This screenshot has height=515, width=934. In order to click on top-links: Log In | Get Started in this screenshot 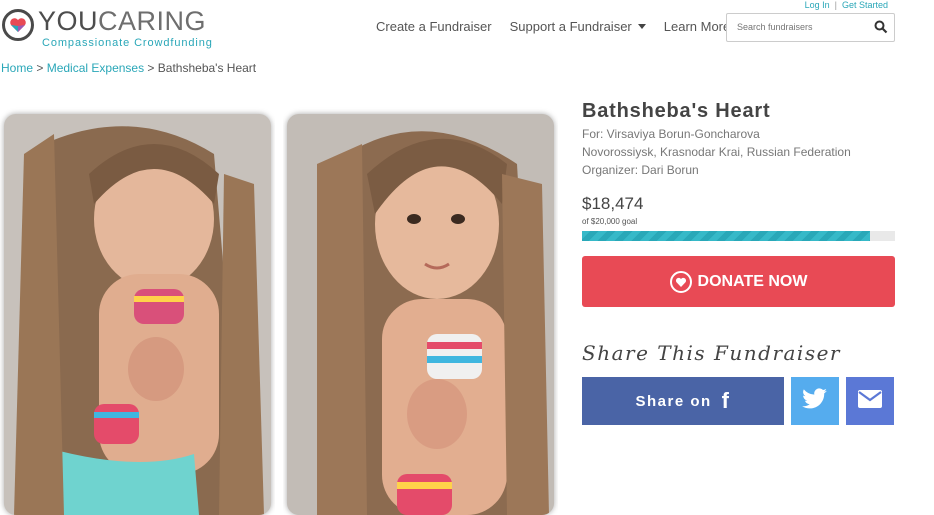, I will do `click(846, 5)`.